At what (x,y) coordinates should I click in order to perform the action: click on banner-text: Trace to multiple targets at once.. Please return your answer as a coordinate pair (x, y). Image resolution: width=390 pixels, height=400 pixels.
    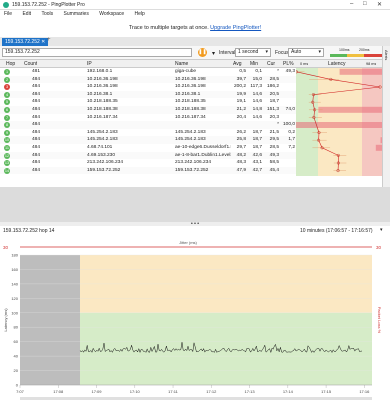
    Looking at the image, I should click on (168, 28).